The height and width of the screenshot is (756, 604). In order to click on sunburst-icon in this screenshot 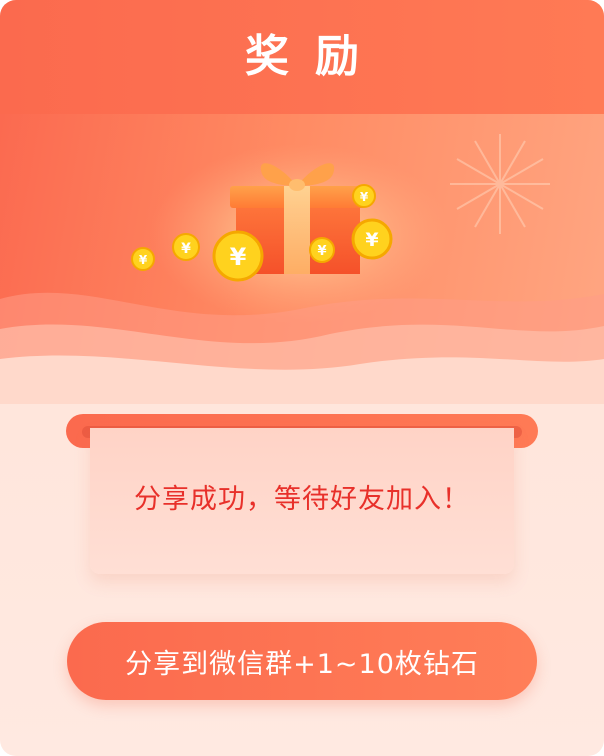, I will do `click(500, 184)`.